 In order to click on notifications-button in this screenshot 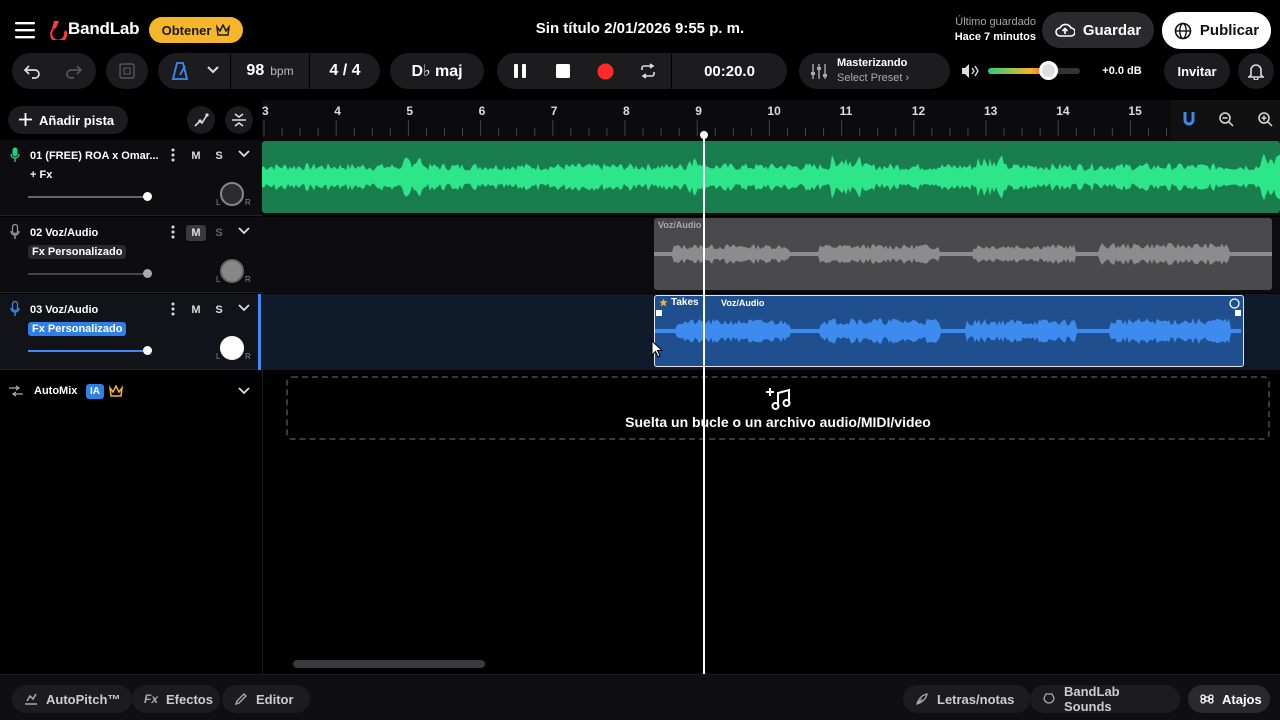, I will do `click(1256, 71)`.